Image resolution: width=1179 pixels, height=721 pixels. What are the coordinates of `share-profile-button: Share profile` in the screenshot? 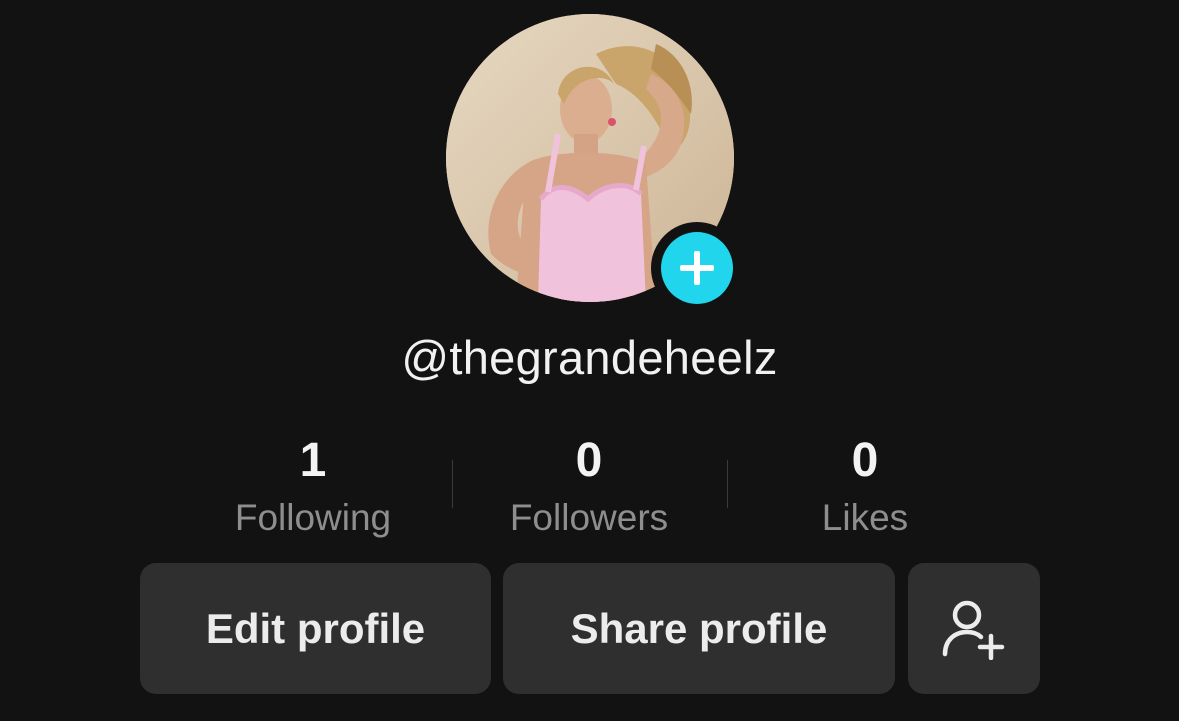 It's located at (699, 628).